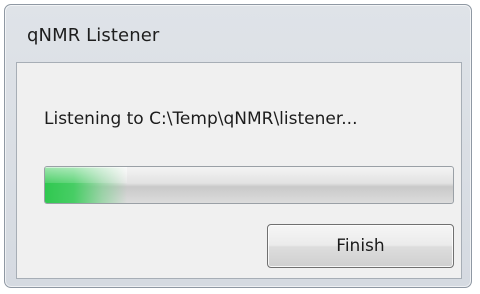 This screenshot has height=294, width=480. Describe the element at coordinates (93, 35) in the screenshot. I see `window-title: qNMR Listener` at that location.